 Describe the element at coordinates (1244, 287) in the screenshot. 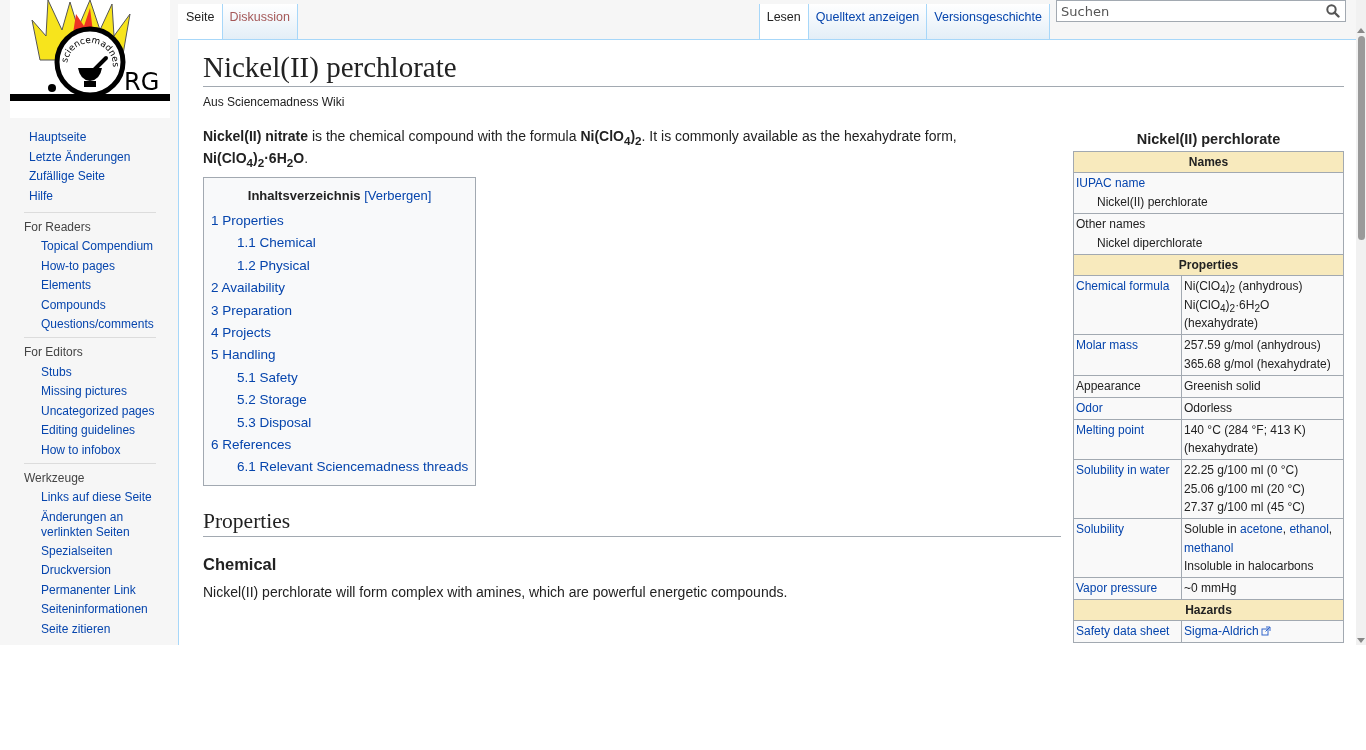

I see `infobox-value: Ni(ClO$_{4}$)$_{2}$ (anhydrous)` at that location.